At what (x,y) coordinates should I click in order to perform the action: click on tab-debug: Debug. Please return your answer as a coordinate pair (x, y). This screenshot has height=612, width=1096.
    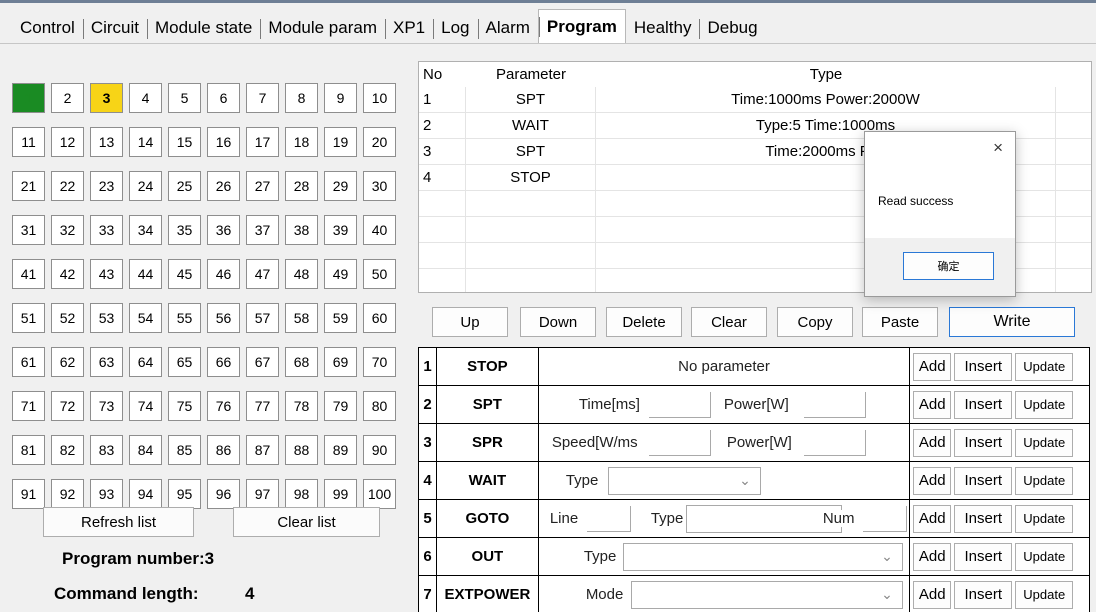
    Looking at the image, I should click on (732, 27).